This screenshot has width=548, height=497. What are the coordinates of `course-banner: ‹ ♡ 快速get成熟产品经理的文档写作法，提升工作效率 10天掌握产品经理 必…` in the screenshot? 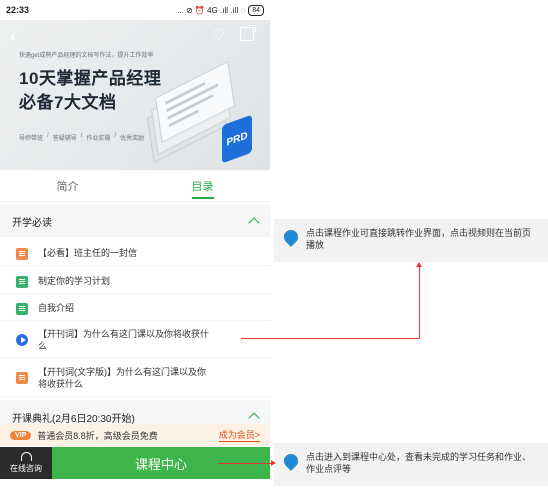 It's located at (135, 95).